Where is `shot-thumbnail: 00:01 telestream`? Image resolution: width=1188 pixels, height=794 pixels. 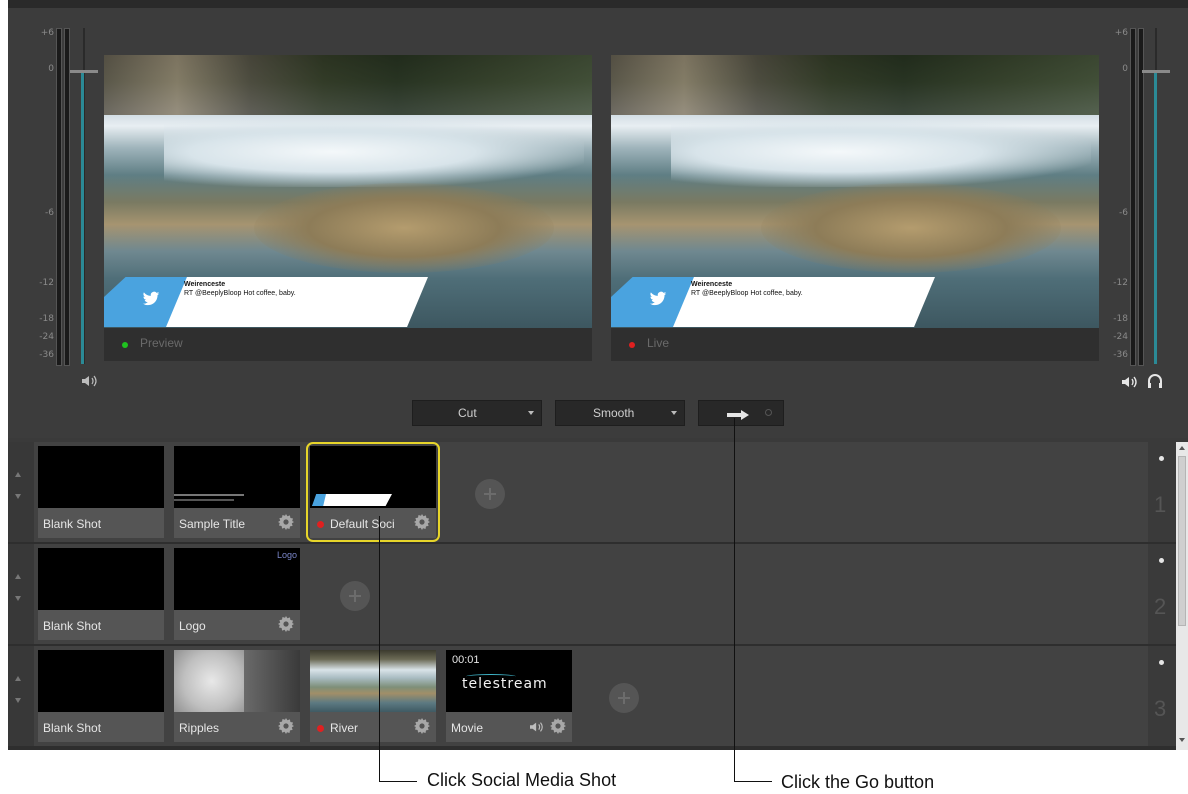 shot-thumbnail: 00:01 telestream is located at coordinates (509, 681).